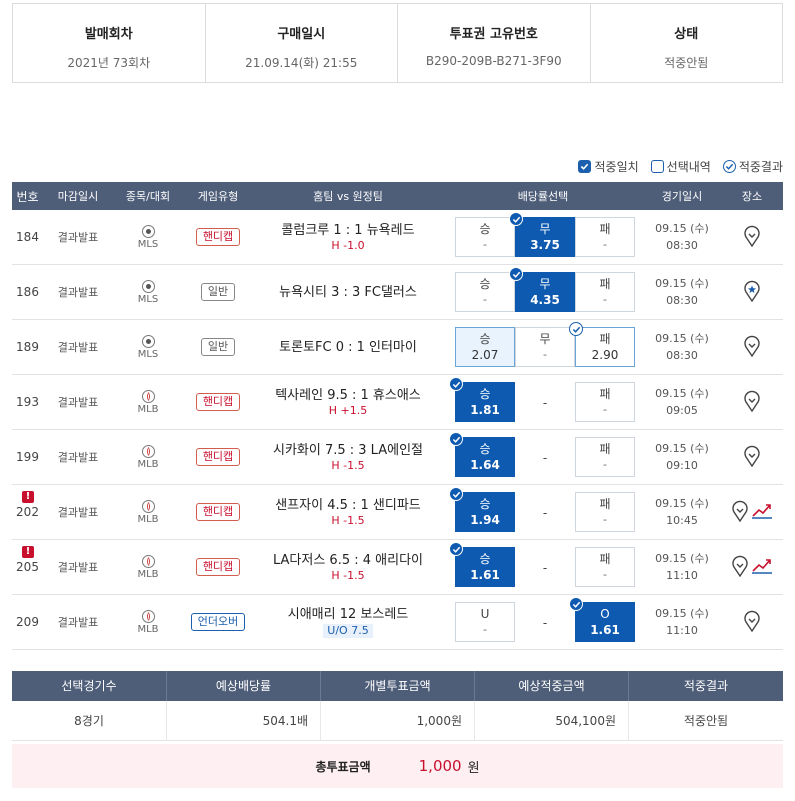 This screenshot has width=795, height=801. Describe the element at coordinates (682, 512) in the screenshot. I see `game-datetime: 09.15 (수) 10:45` at that location.